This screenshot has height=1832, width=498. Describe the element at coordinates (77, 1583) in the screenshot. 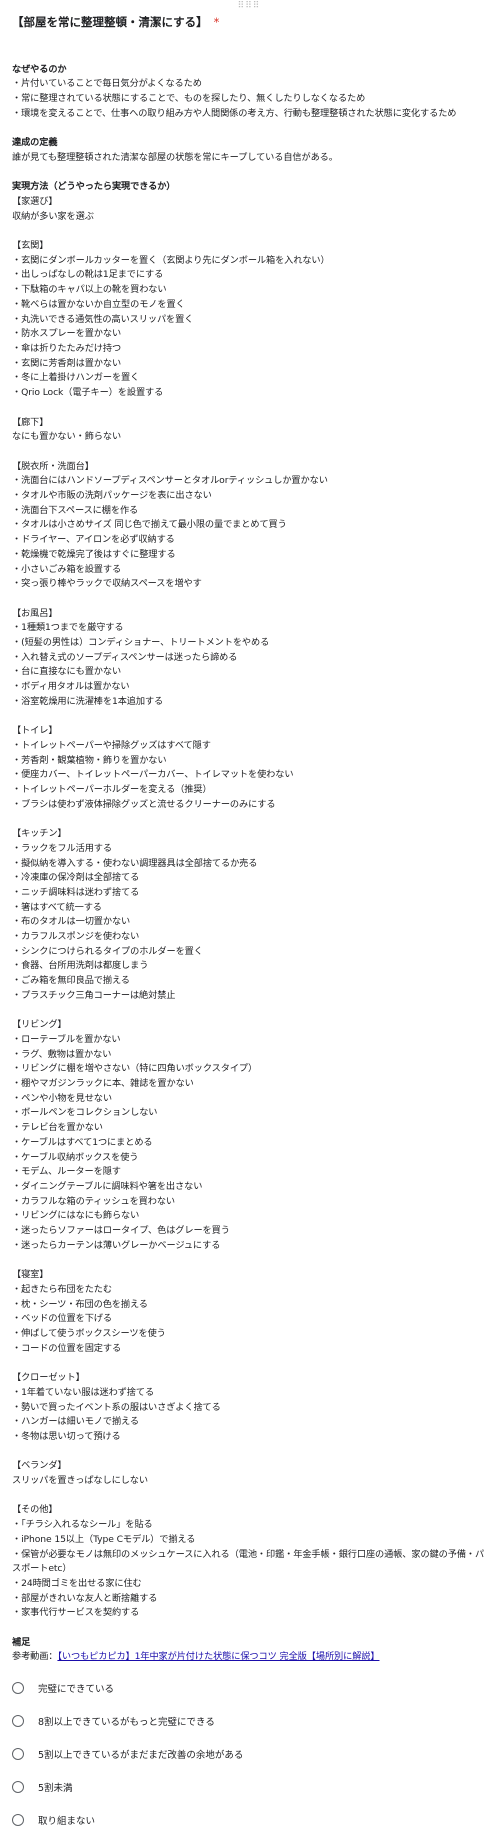

I see `description-line: ・24時間ゴミを出せる家に住む` at that location.